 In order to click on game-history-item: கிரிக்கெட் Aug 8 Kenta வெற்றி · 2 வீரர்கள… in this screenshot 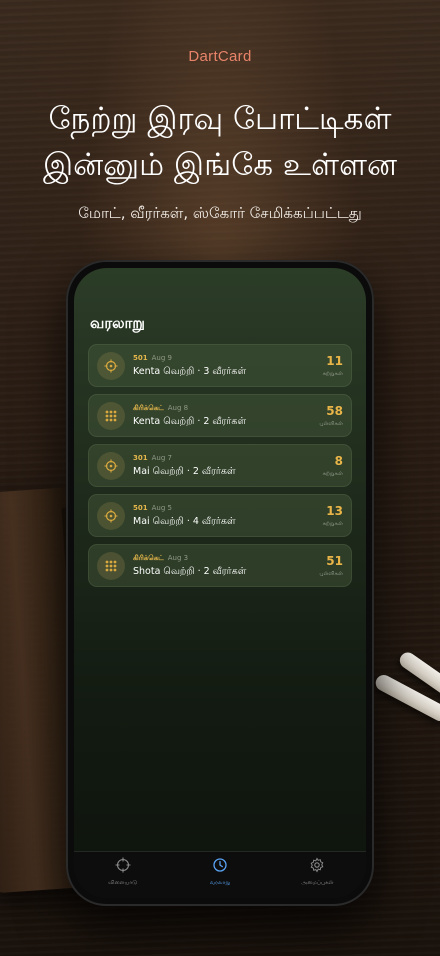, I will do `click(220, 415)`.